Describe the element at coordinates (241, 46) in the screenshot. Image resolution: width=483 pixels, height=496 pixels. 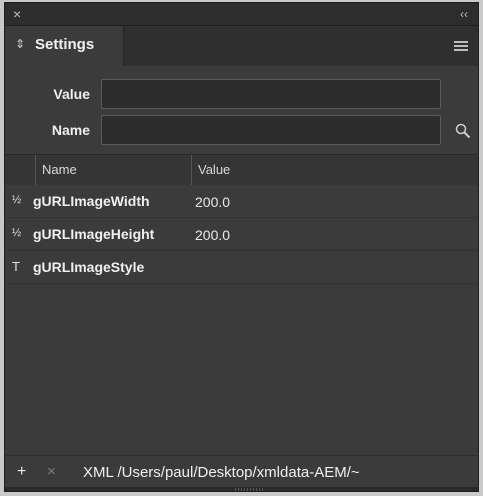
I see `panel-tab-row: ⇕ Settings` at that location.